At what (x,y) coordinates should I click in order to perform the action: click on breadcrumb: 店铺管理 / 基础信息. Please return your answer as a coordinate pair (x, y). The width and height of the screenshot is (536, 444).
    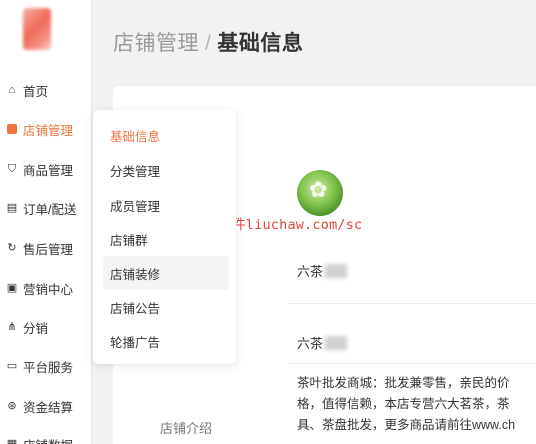
    Looking at the image, I should click on (208, 42).